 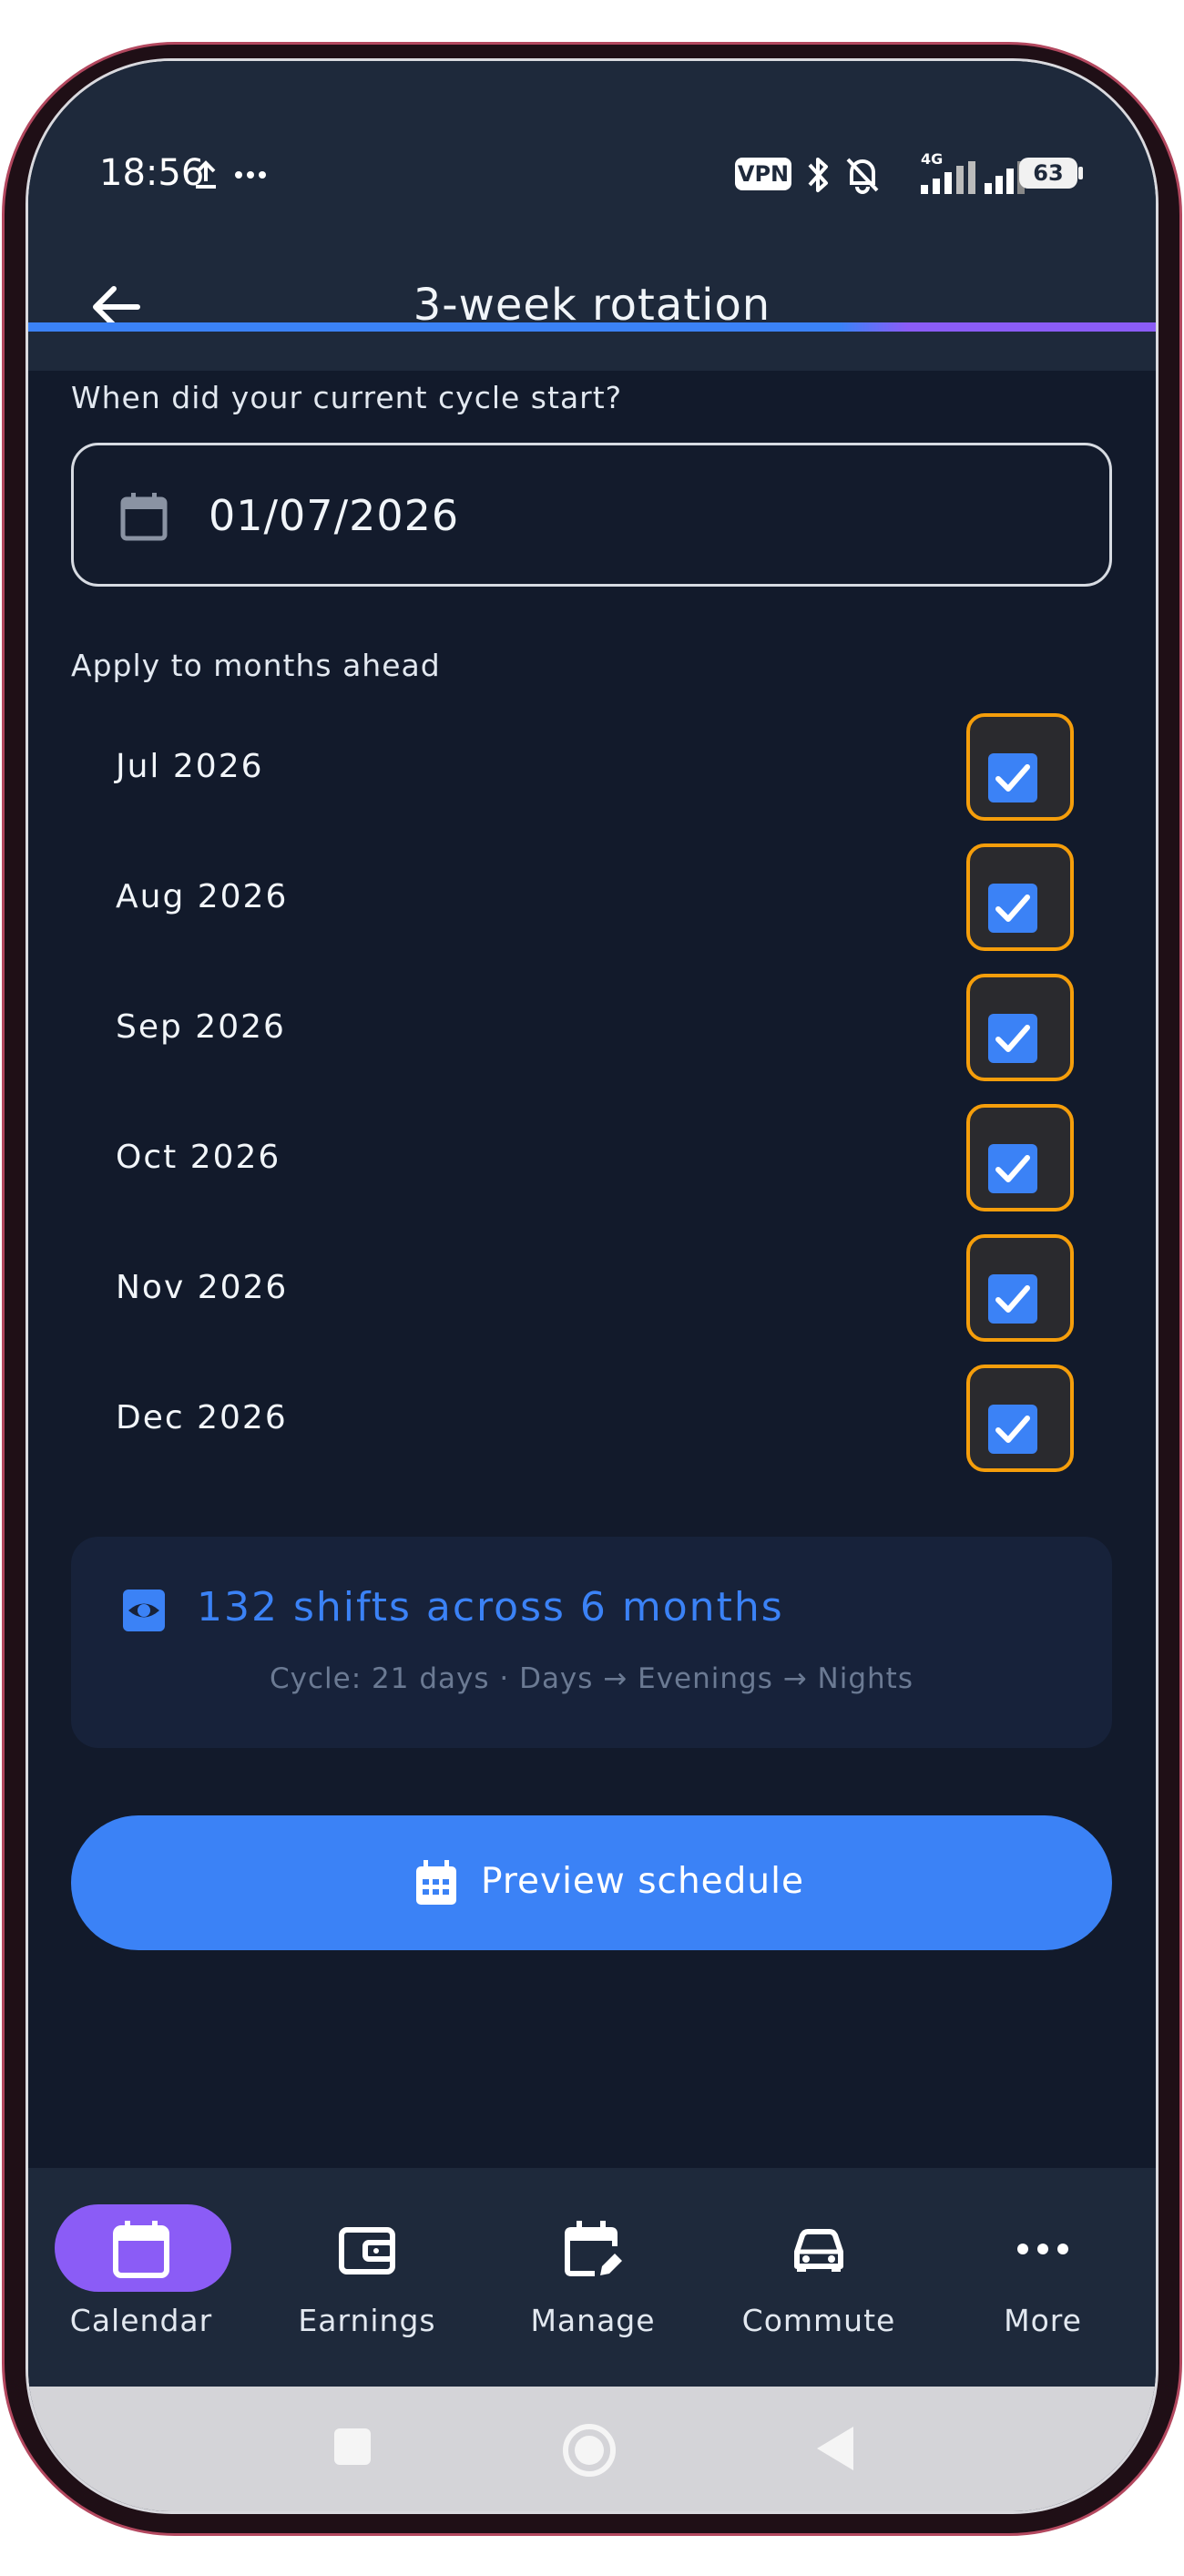 What do you see at coordinates (250, 175) in the screenshot?
I see `more-notifications-icon` at bounding box center [250, 175].